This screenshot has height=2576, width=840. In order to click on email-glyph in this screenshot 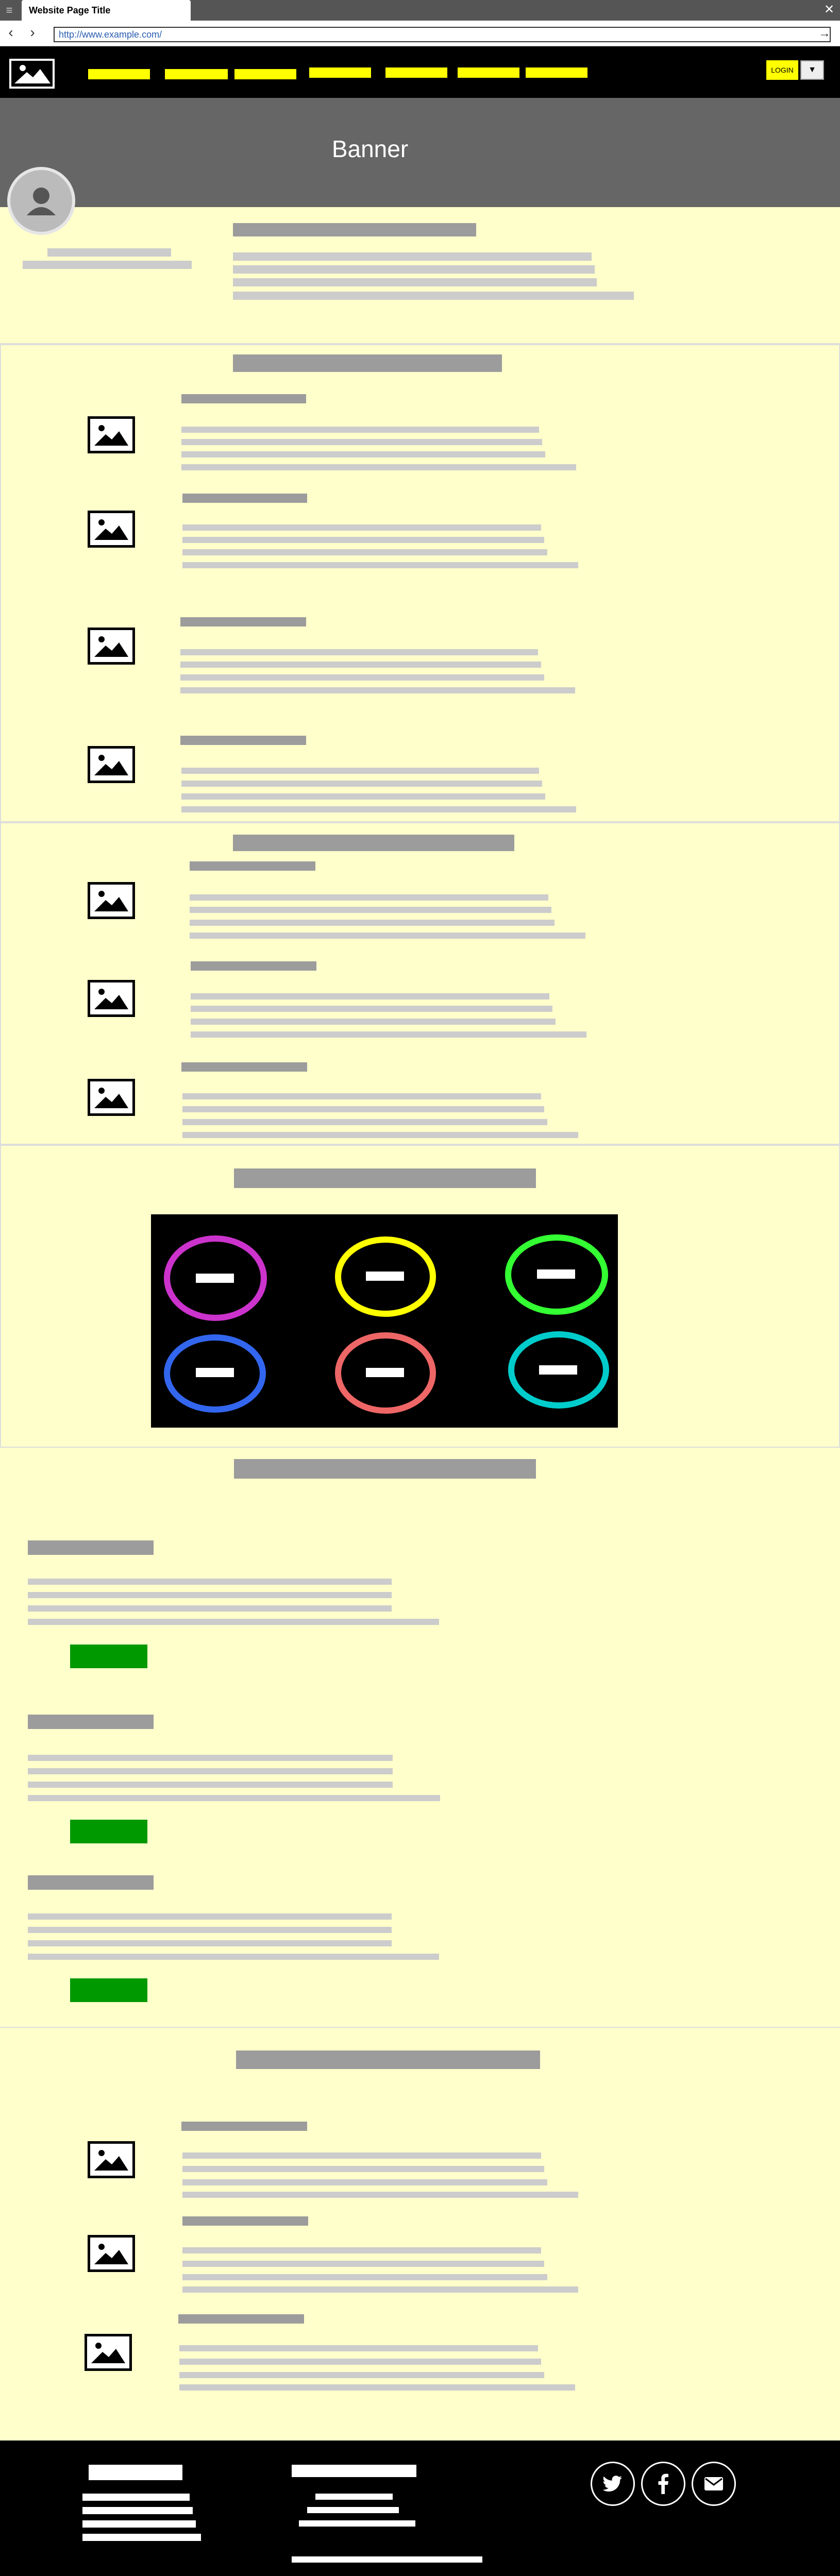, I will do `click(713, 2483)`.